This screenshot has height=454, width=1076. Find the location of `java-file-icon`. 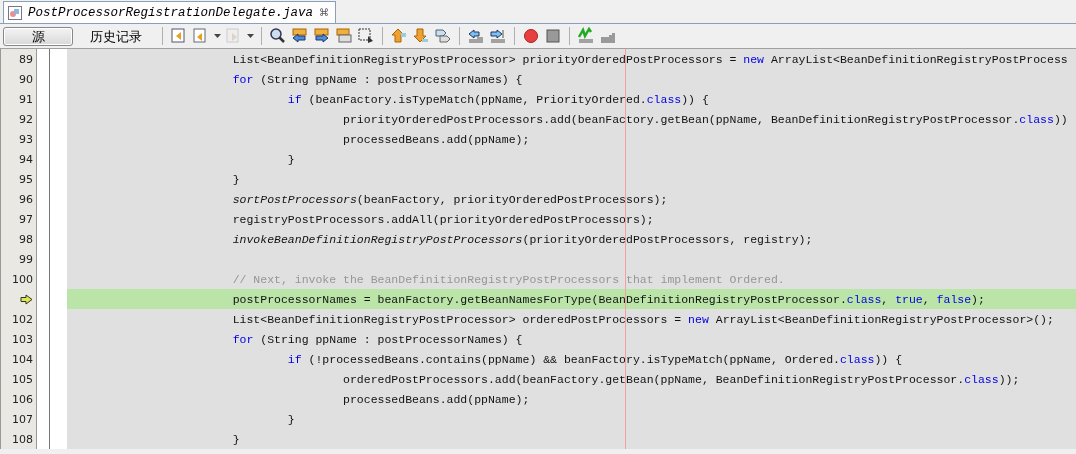

java-file-icon is located at coordinates (15, 12).